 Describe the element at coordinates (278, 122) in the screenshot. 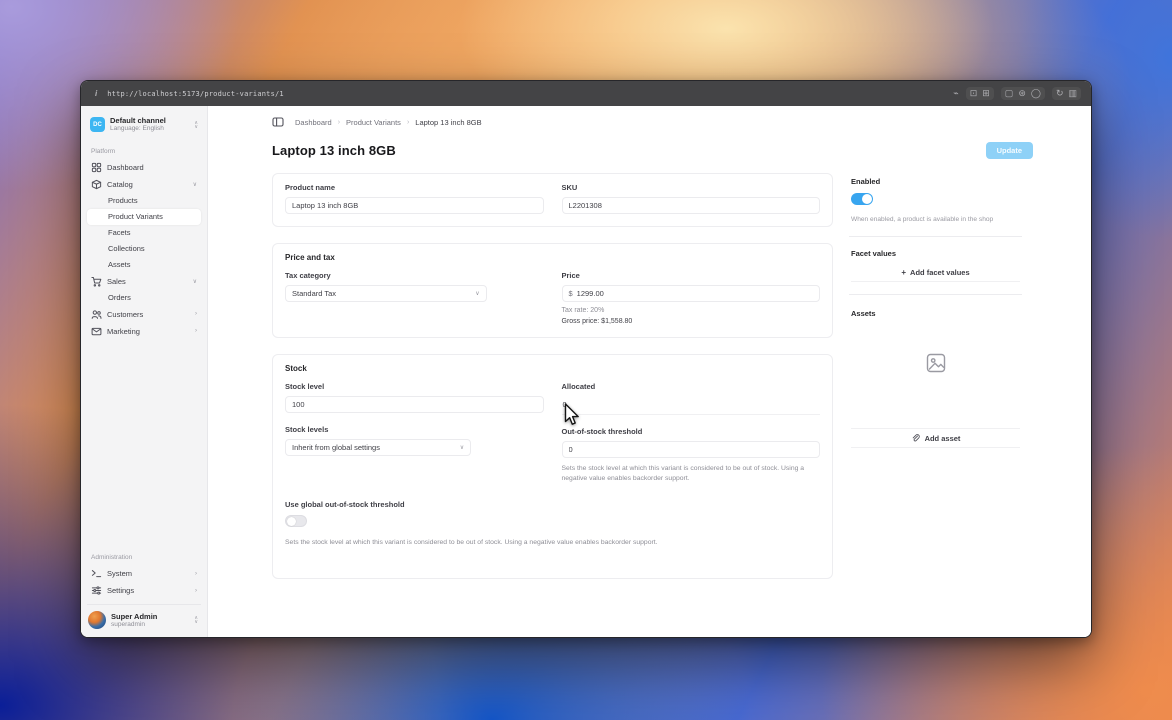

I see `sidebar-toggle-icon` at that location.